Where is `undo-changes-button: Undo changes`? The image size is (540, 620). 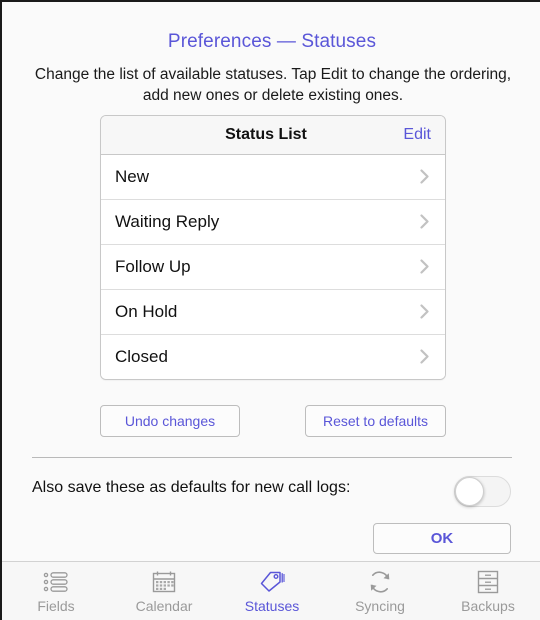
undo-changes-button: Undo changes is located at coordinates (170, 421).